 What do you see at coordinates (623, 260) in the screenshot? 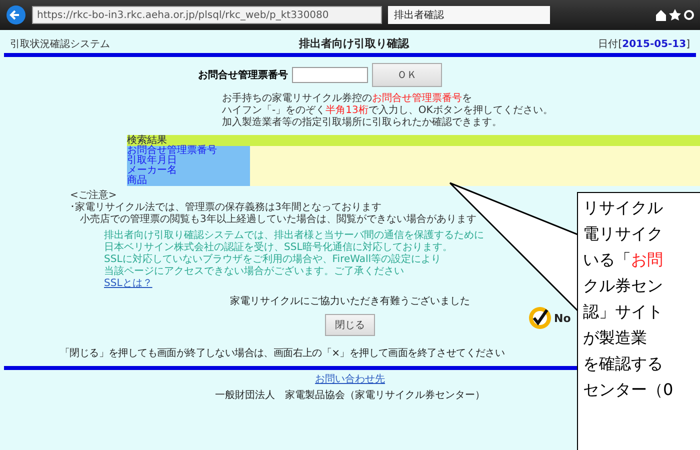
I see `callout-text: いる「お問` at bounding box center [623, 260].